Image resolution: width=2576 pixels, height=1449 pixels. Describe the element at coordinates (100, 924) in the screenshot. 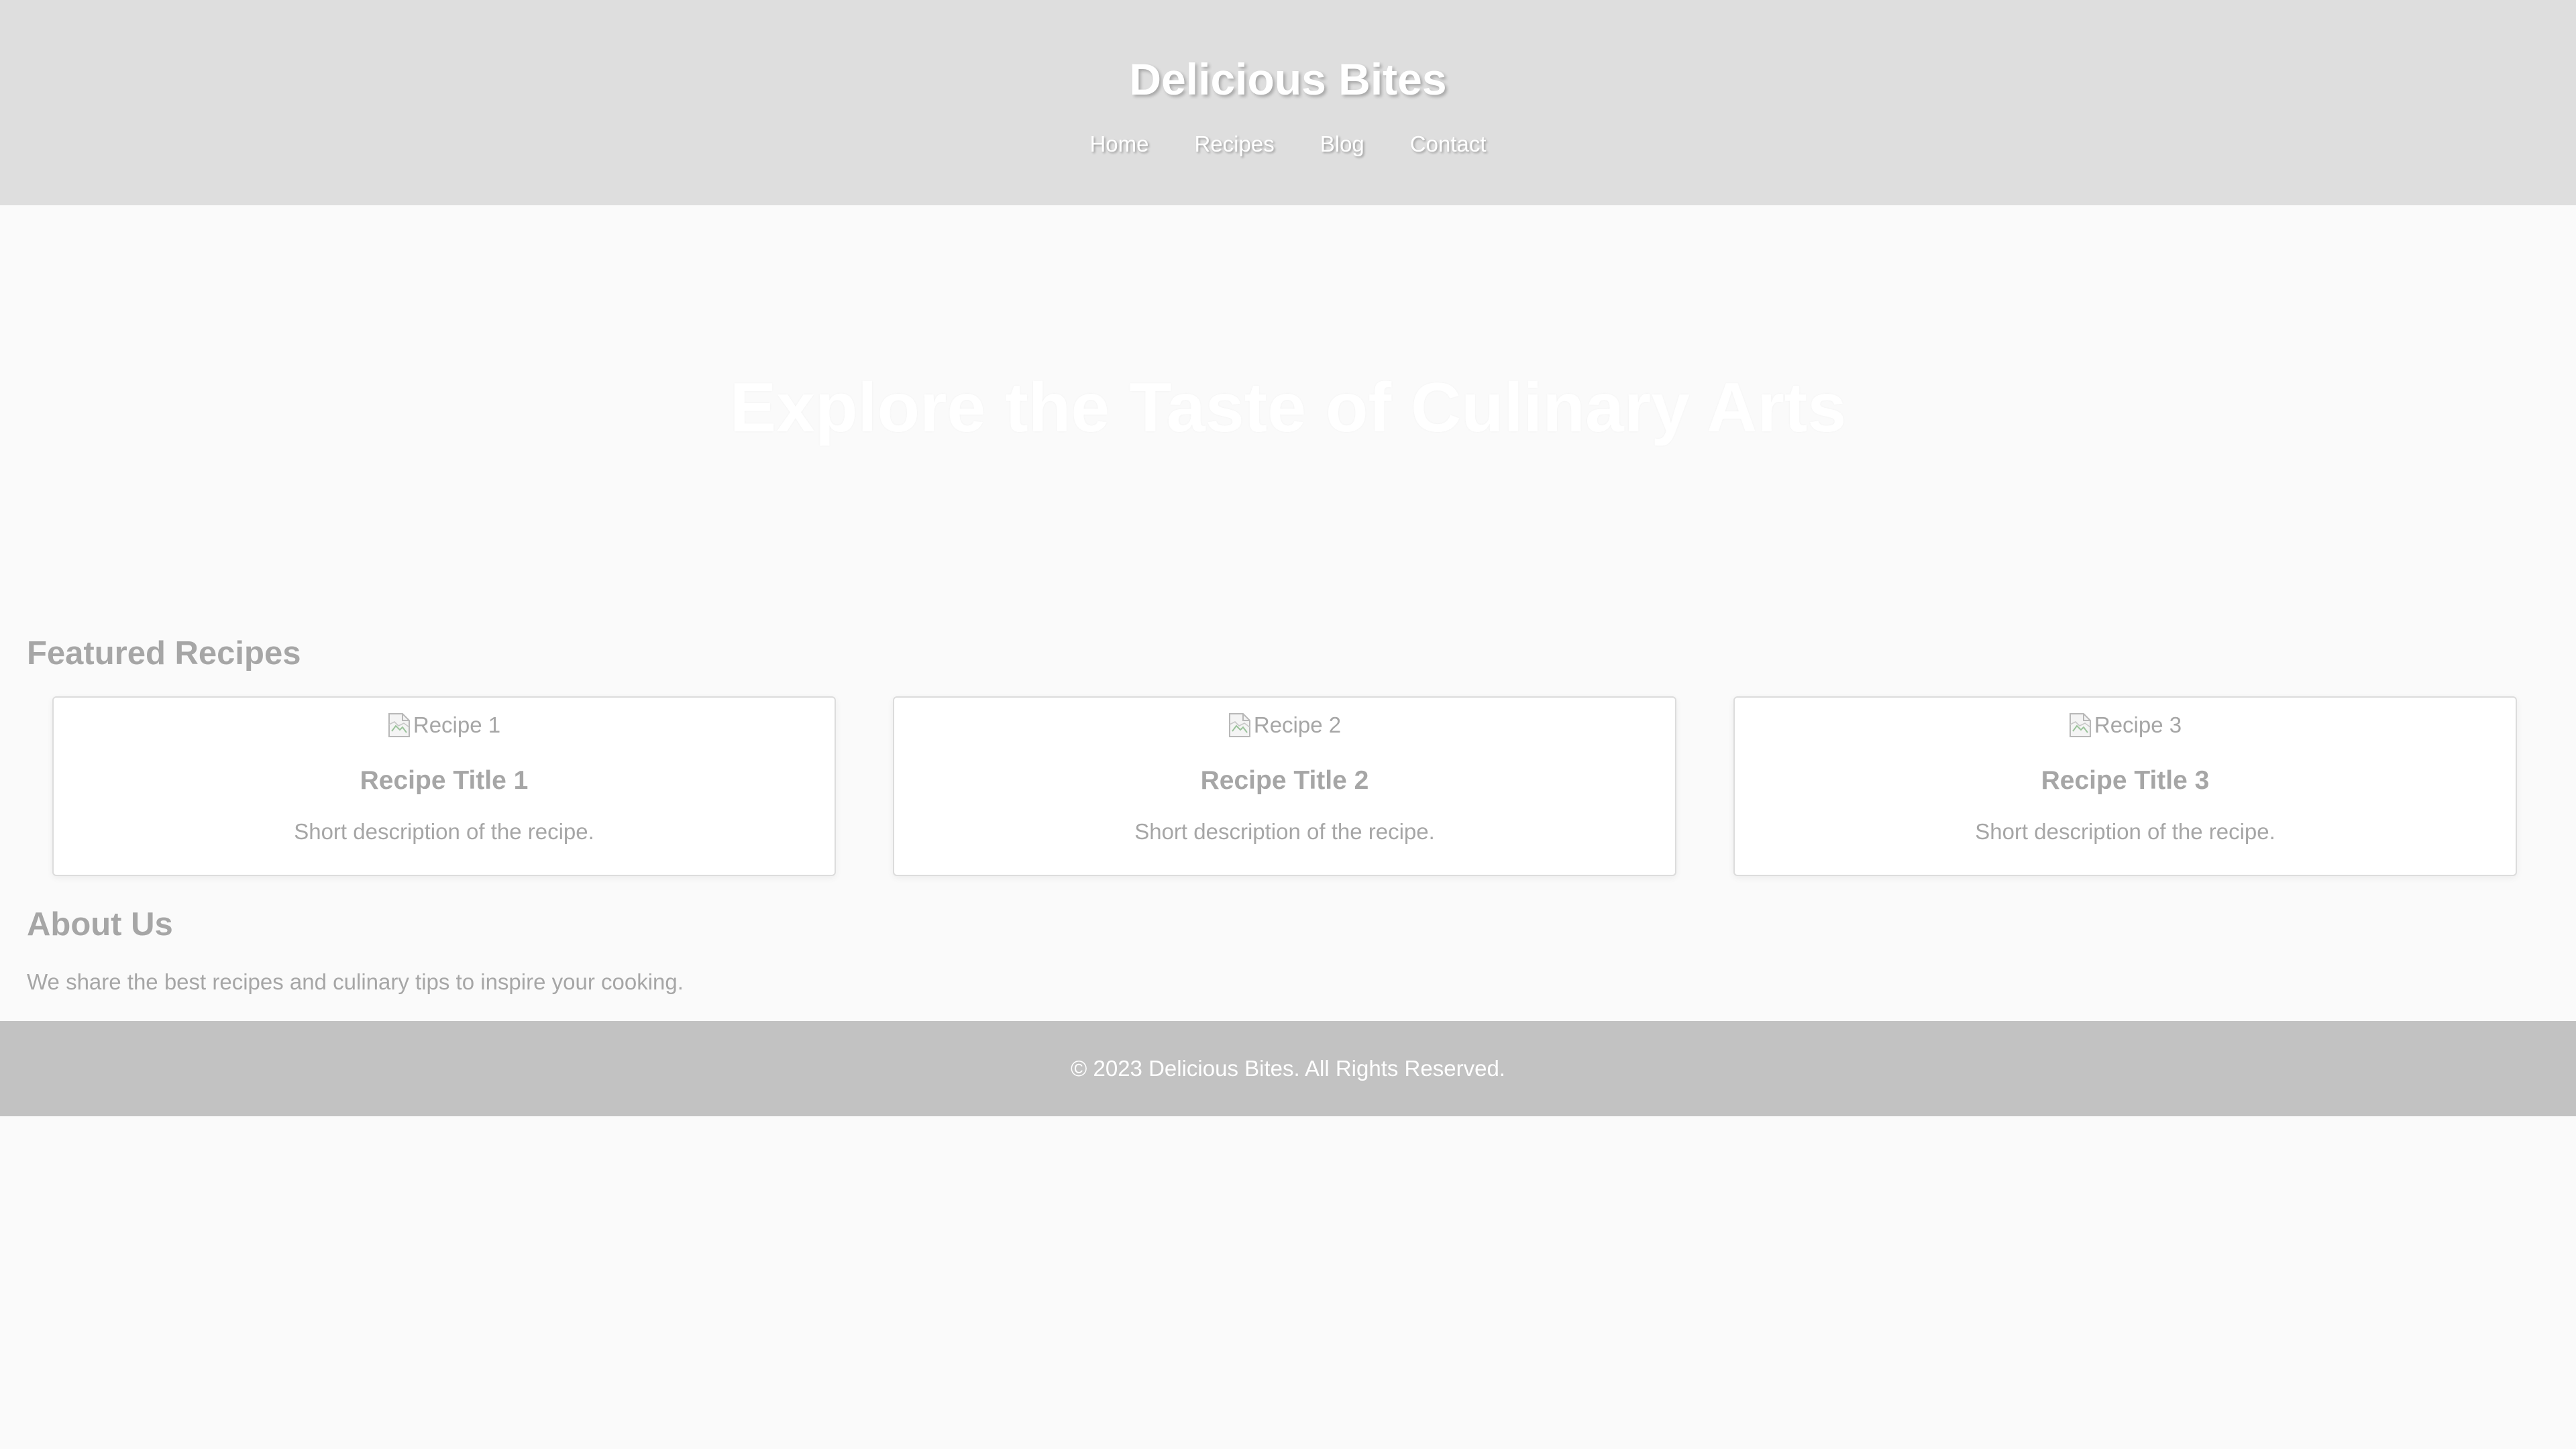

I see `about-us-heading: About Us` at that location.